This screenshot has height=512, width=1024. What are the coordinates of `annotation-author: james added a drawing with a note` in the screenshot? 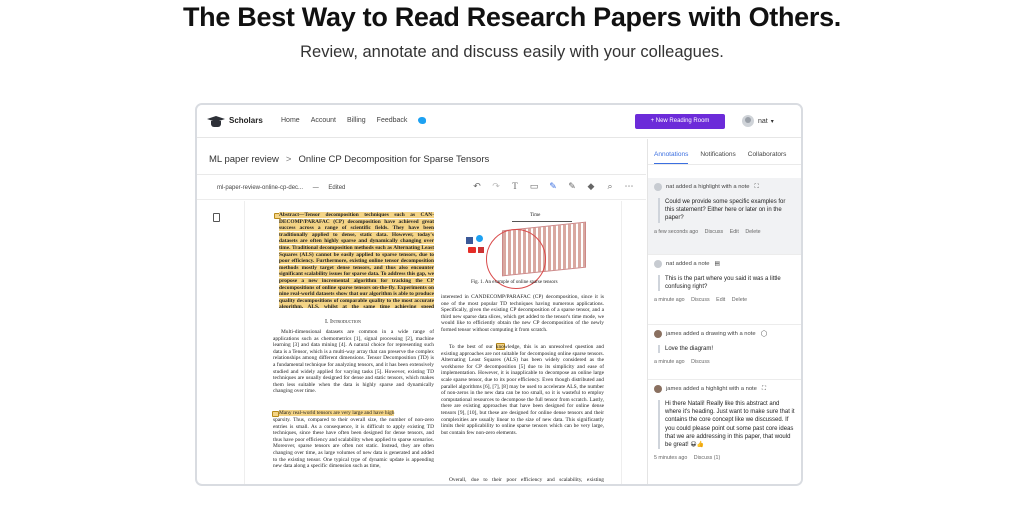 It's located at (711, 334).